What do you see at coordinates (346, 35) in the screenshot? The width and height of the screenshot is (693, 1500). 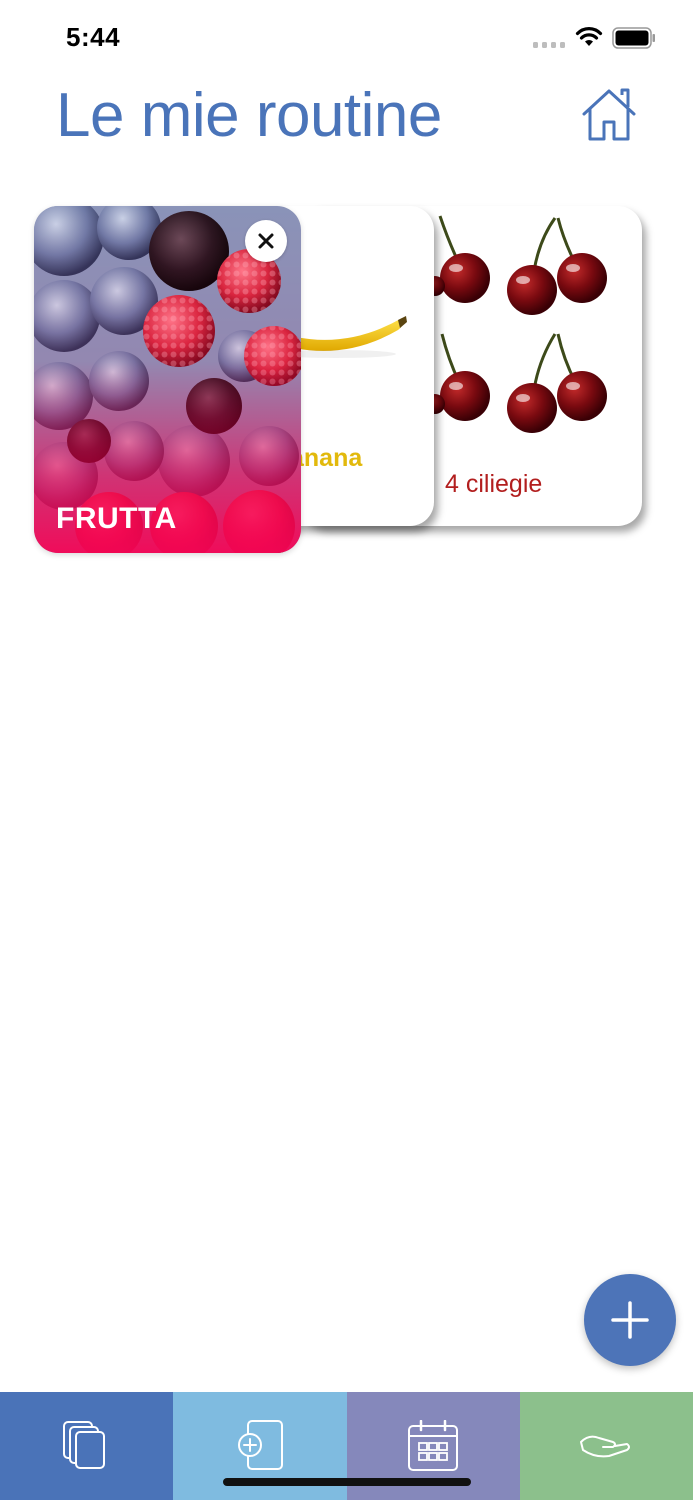 I see `status-bar: 5:44` at bounding box center [346, 35].